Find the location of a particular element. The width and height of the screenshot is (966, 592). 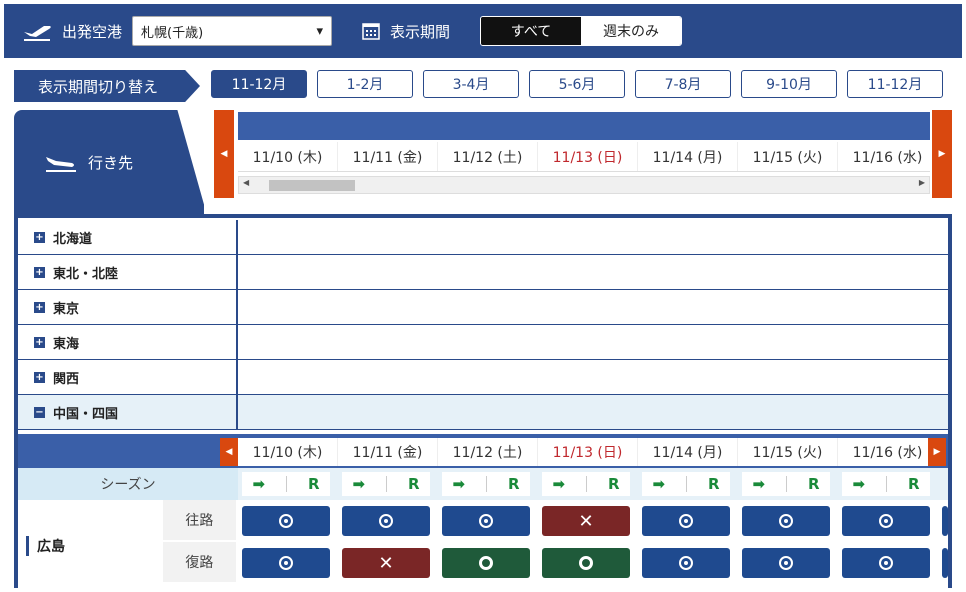

chevron-right-icon: ▶ is located at coordinates (942, 154).